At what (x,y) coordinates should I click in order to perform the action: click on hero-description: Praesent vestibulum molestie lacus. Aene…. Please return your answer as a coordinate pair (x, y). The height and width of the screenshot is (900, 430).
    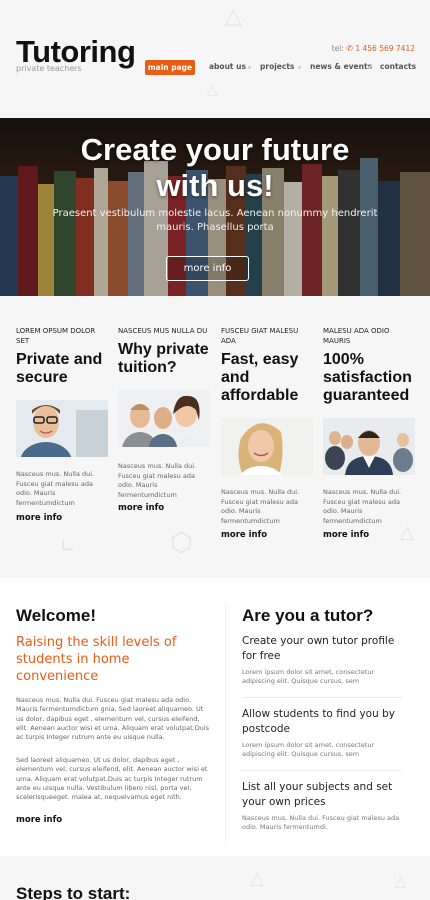
    Looking at the image, I should click on (215, 220).